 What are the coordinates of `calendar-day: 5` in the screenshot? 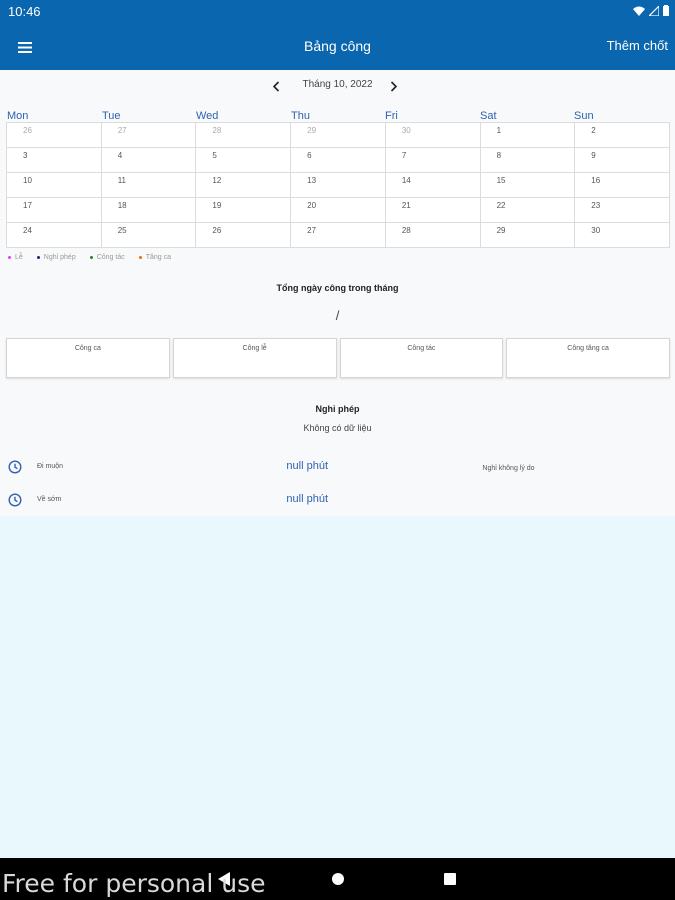 It's located at (244, 160).